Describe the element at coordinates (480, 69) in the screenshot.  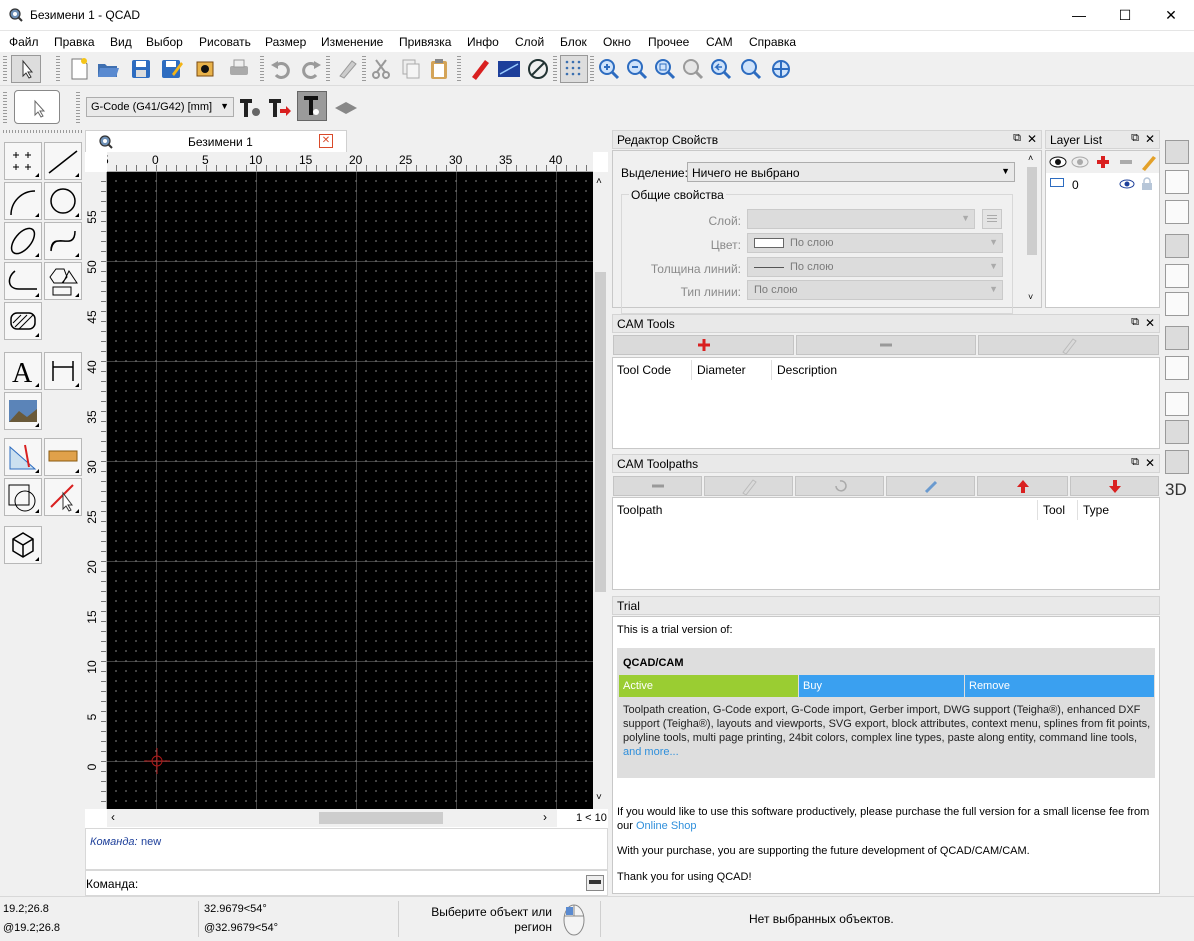
I see `pen-icon` at that location.